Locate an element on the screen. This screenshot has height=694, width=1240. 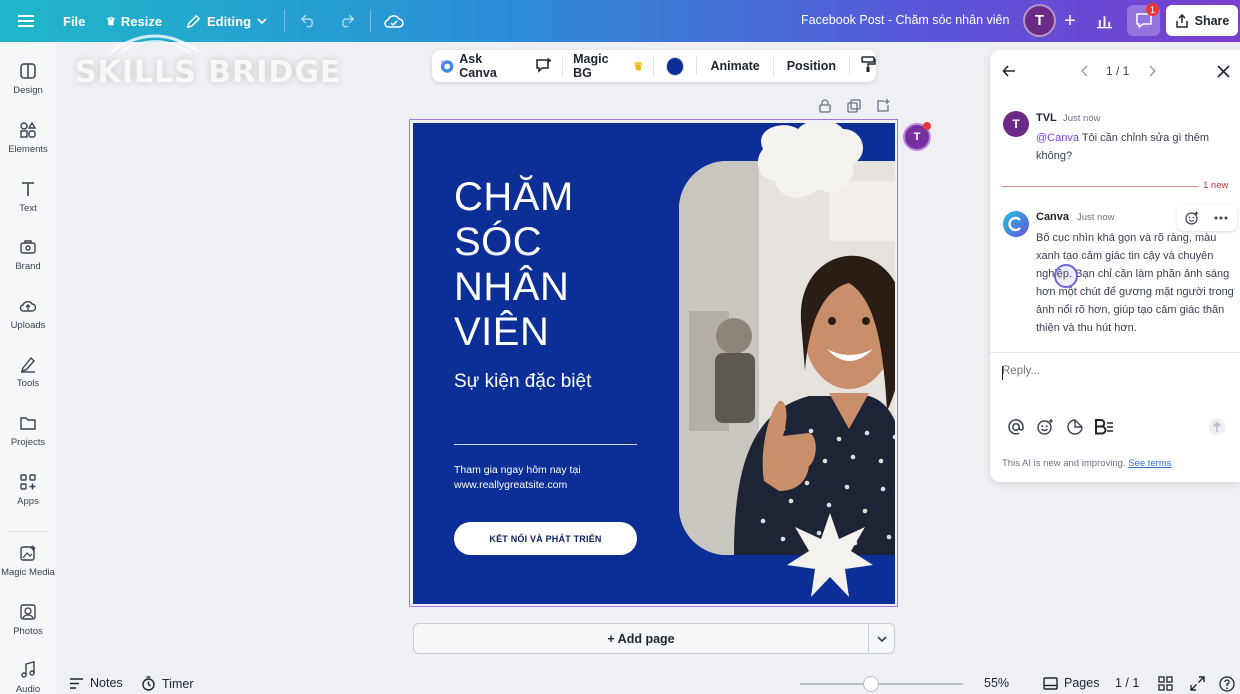
notes-button: Notes is located at coordinates (96, 683).